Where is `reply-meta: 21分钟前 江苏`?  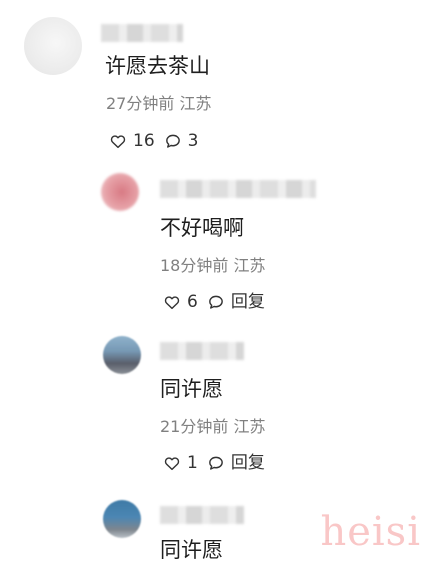
reply-meta: 21分钟前 江苏 is located at coordinates (213, 426).